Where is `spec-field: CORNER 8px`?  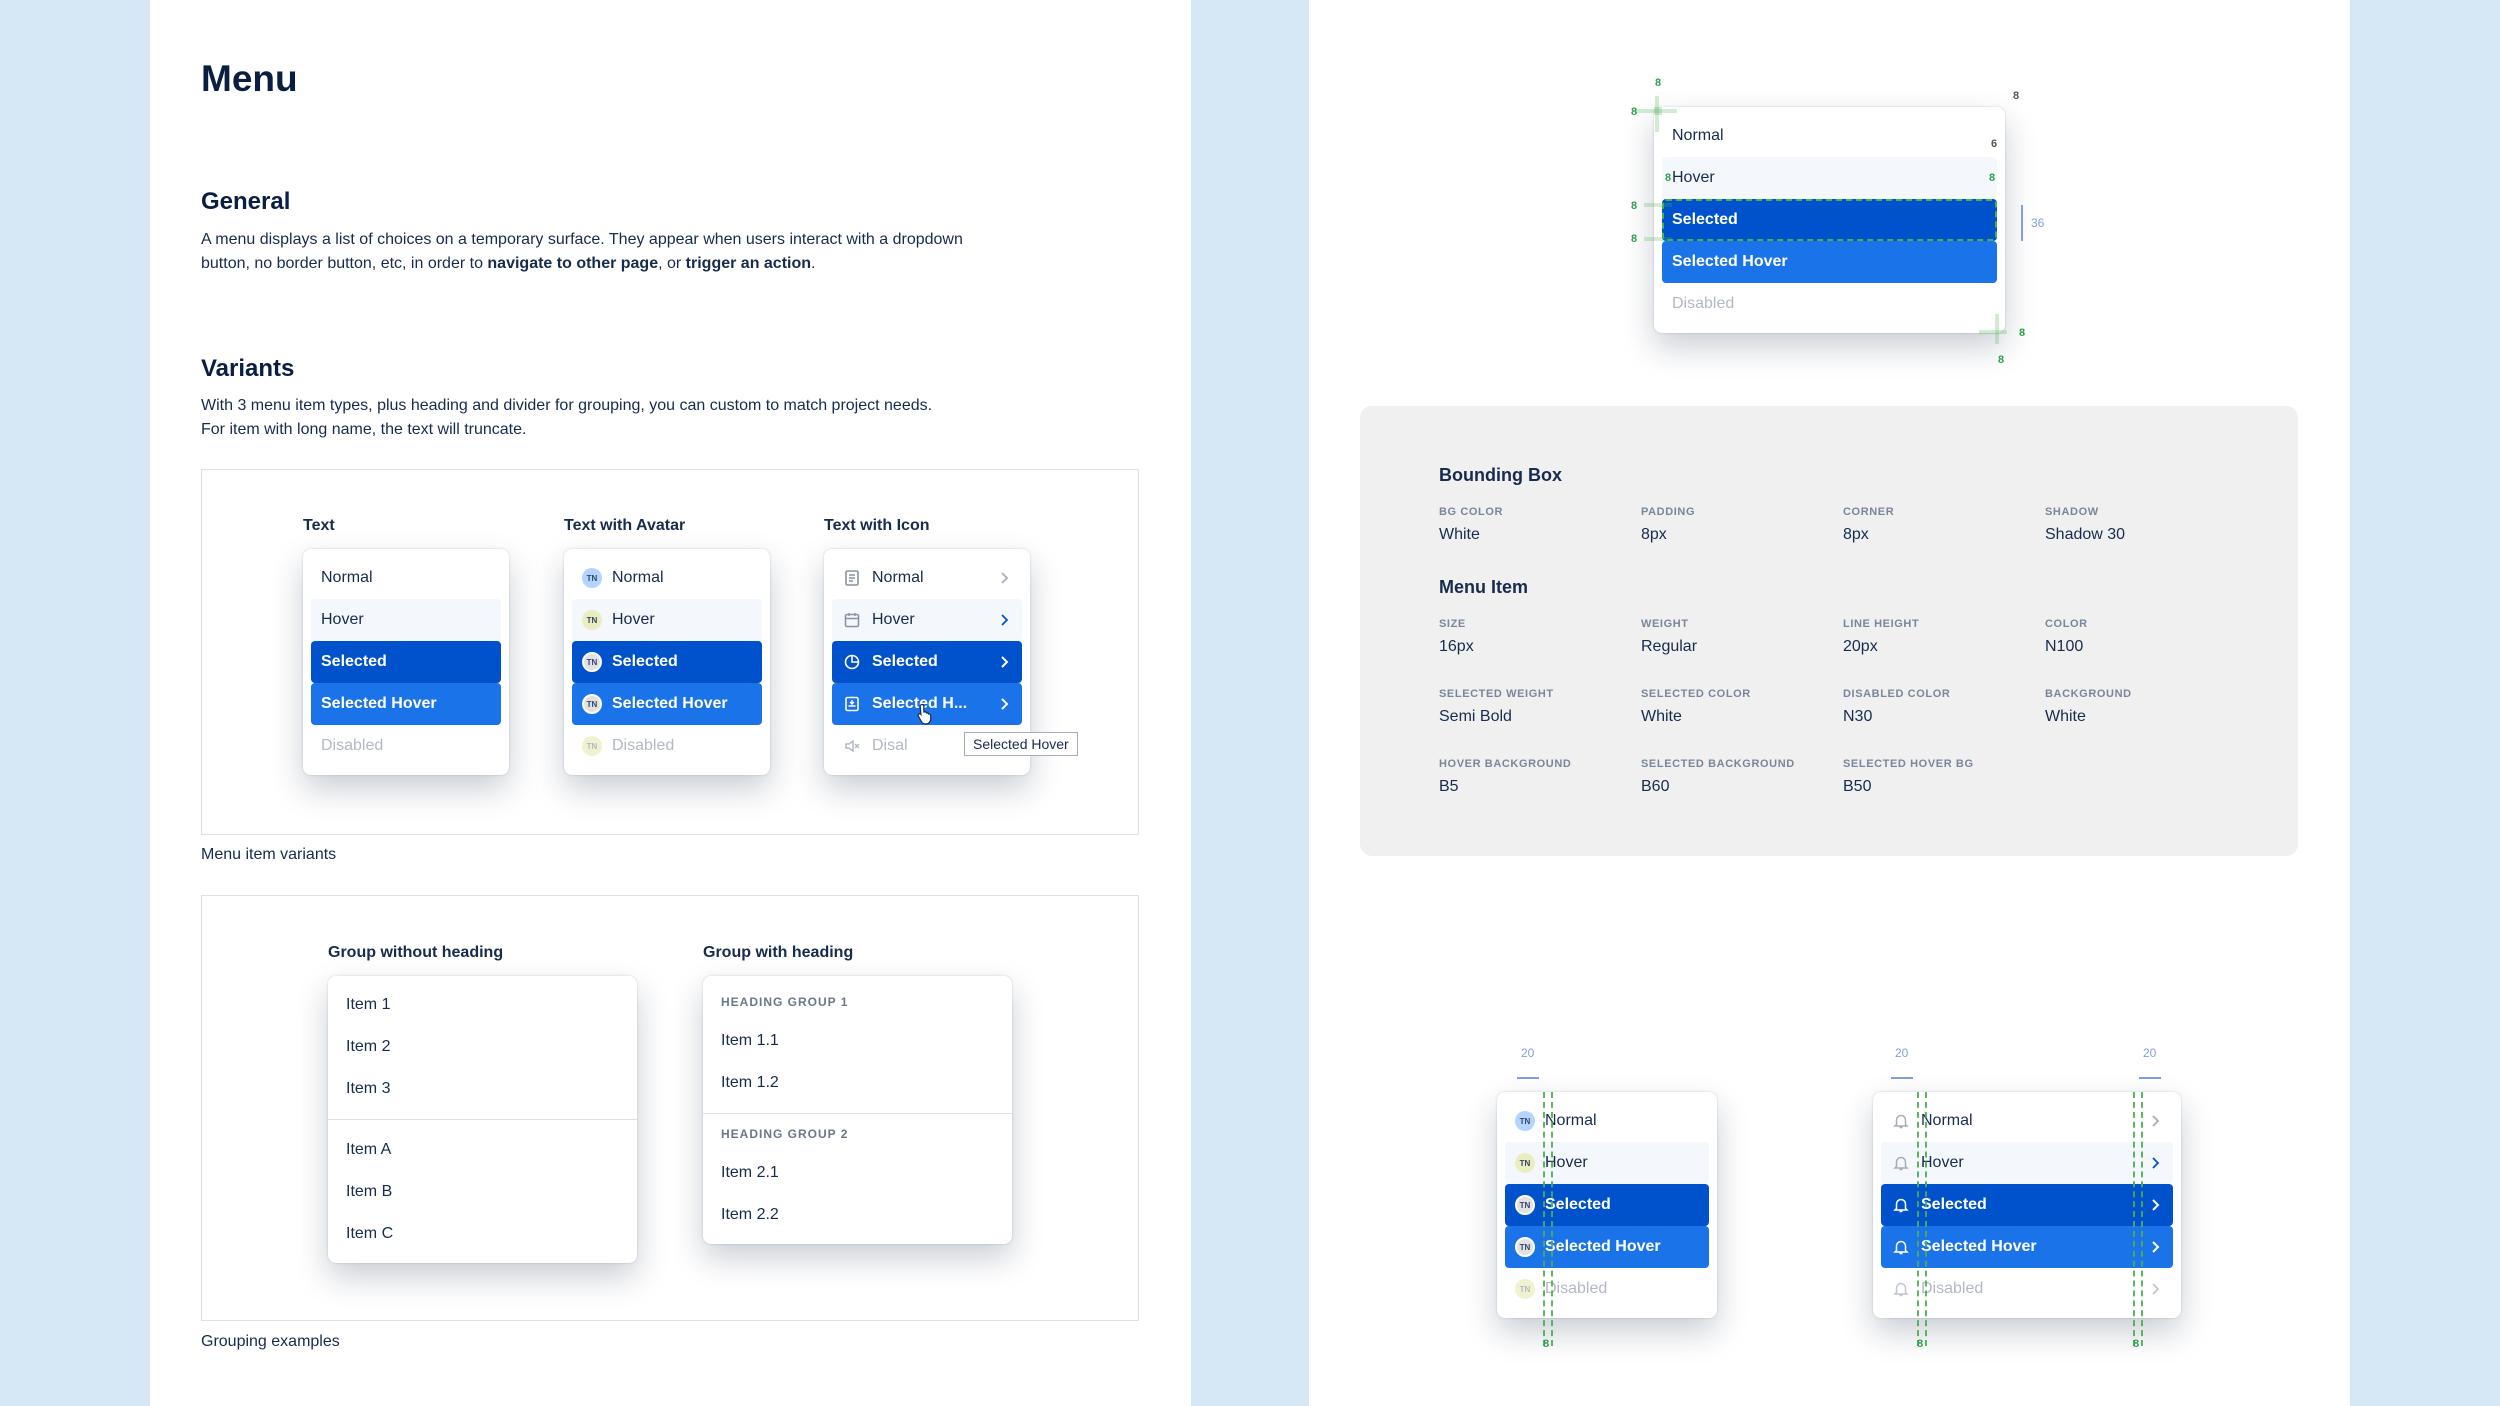
spec-field: CORNER 8px is located at coordinates (1869, 524).